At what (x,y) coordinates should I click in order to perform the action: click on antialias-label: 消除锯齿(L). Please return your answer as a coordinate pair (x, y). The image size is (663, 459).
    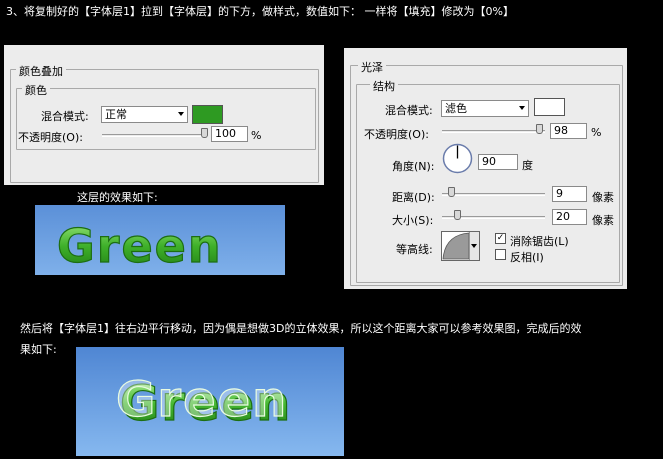
    Looking at the image, I should click on (539, 241).